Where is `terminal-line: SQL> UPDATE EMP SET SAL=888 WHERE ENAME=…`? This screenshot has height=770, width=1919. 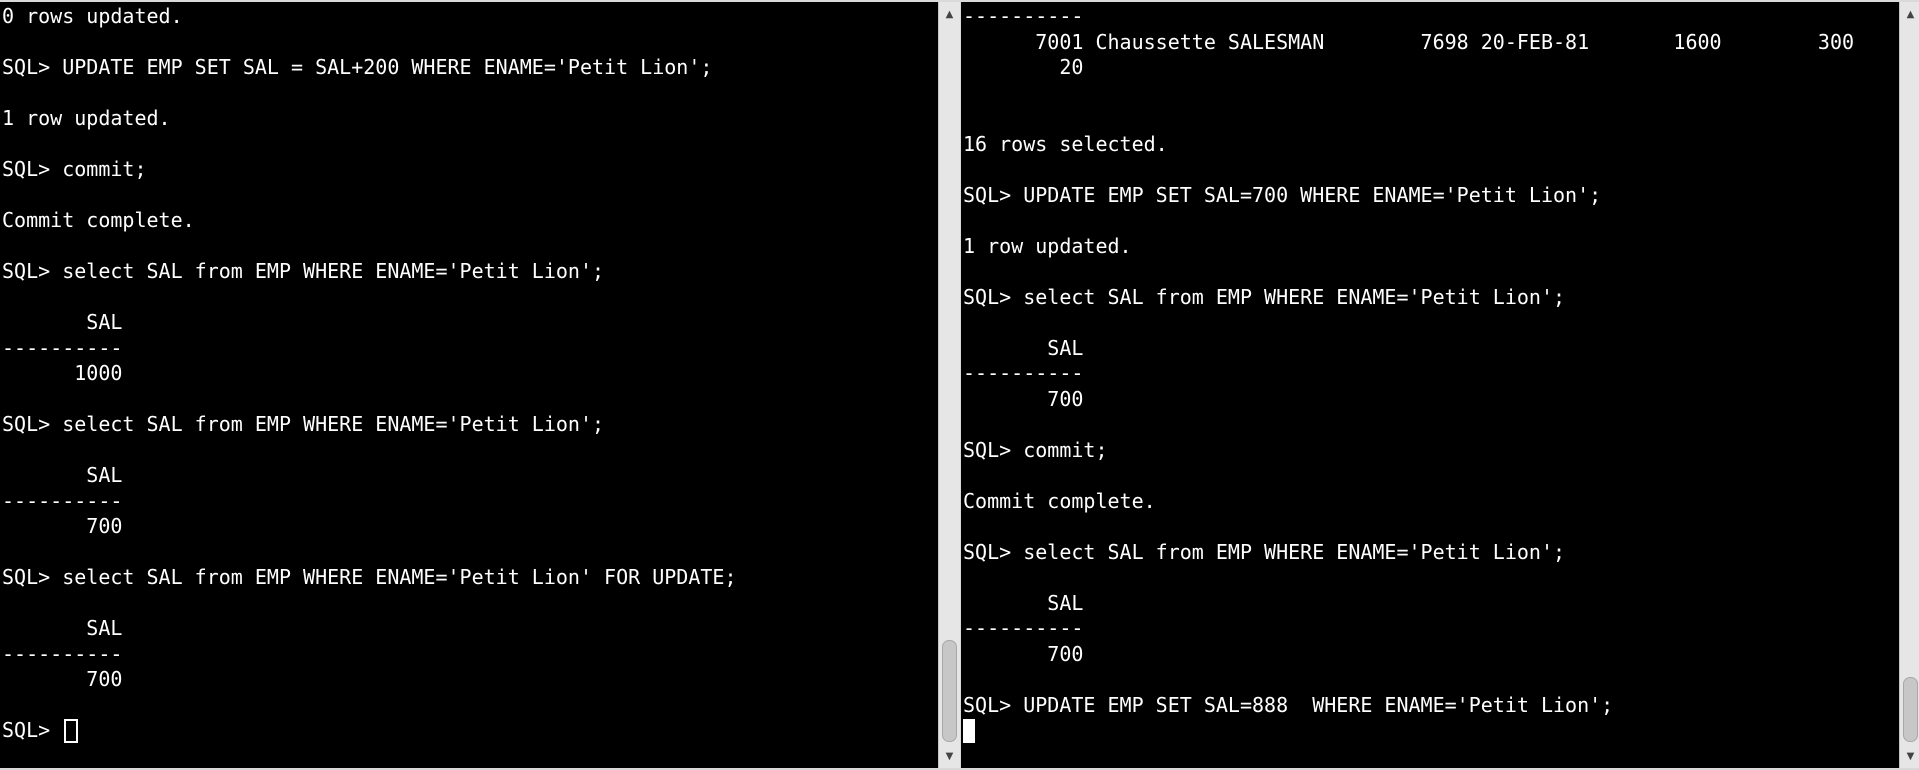
terminal-line: SQL> UPDATE EMP SET SAL=888 WHERE ENAME=… is located at coordinates (1288, 704).